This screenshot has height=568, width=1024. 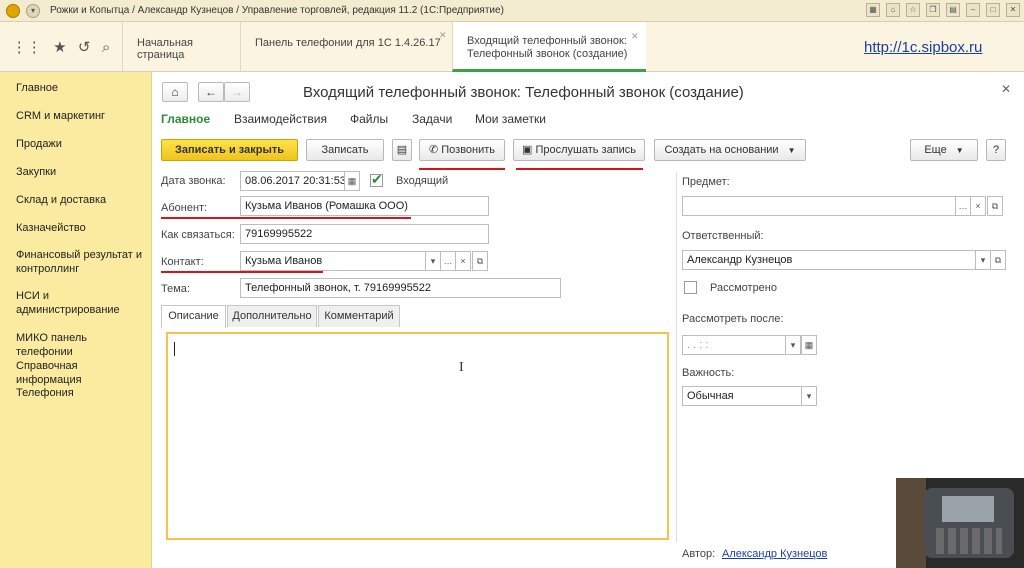 What do you see at coordinates (996, 150) in the screenshot?
I see `help-button: ?` at bounding box center [996, 150].